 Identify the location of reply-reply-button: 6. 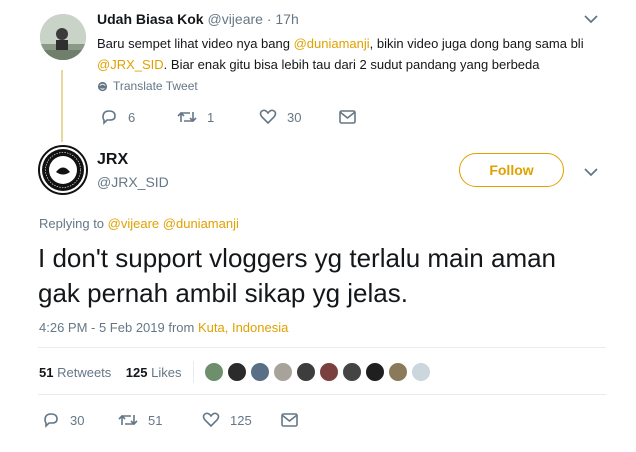
(117, 117).